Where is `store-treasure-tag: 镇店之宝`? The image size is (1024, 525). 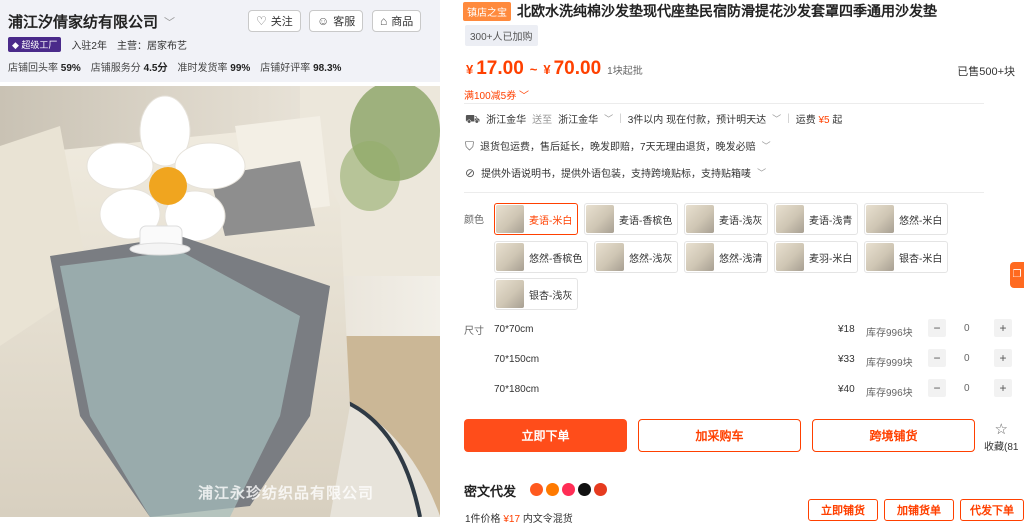 store-treasure-tag: 镇店之宝 is located at coordinates (487, 11).